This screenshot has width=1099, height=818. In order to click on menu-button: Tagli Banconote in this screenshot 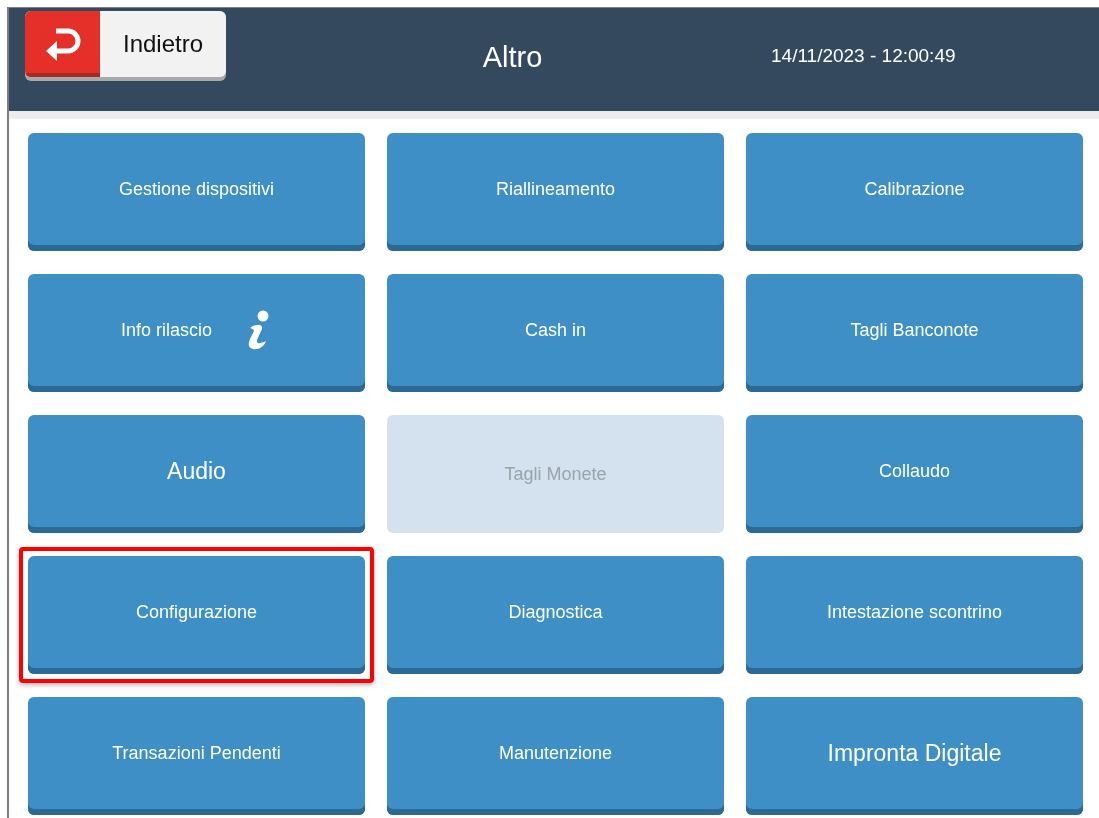, I will do `click(914, 333)`.